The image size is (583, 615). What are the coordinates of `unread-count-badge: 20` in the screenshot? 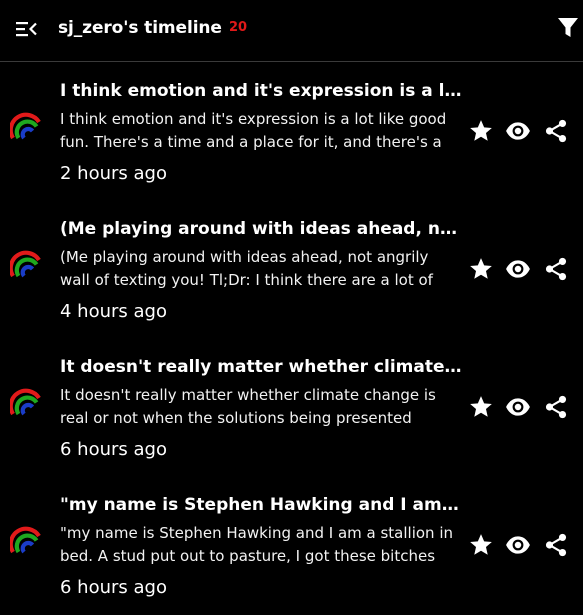 It's located at (238, 27).